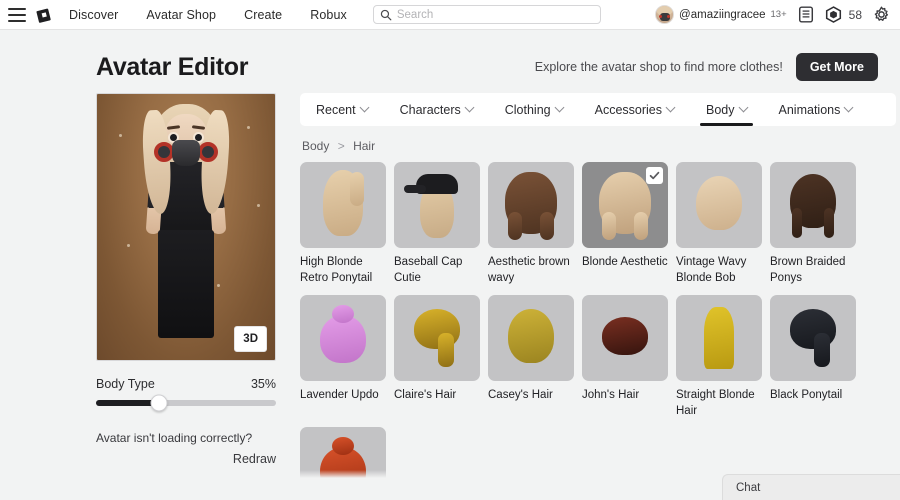  I want to click on chat-bar: Chat, so click(811, 487).